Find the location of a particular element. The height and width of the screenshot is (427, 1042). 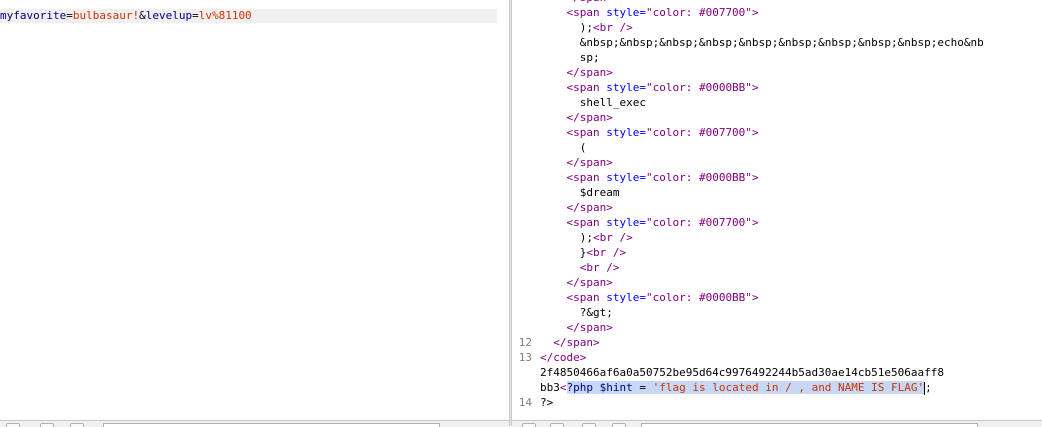

line-text: <br /> is located at coordinates (600, 267).